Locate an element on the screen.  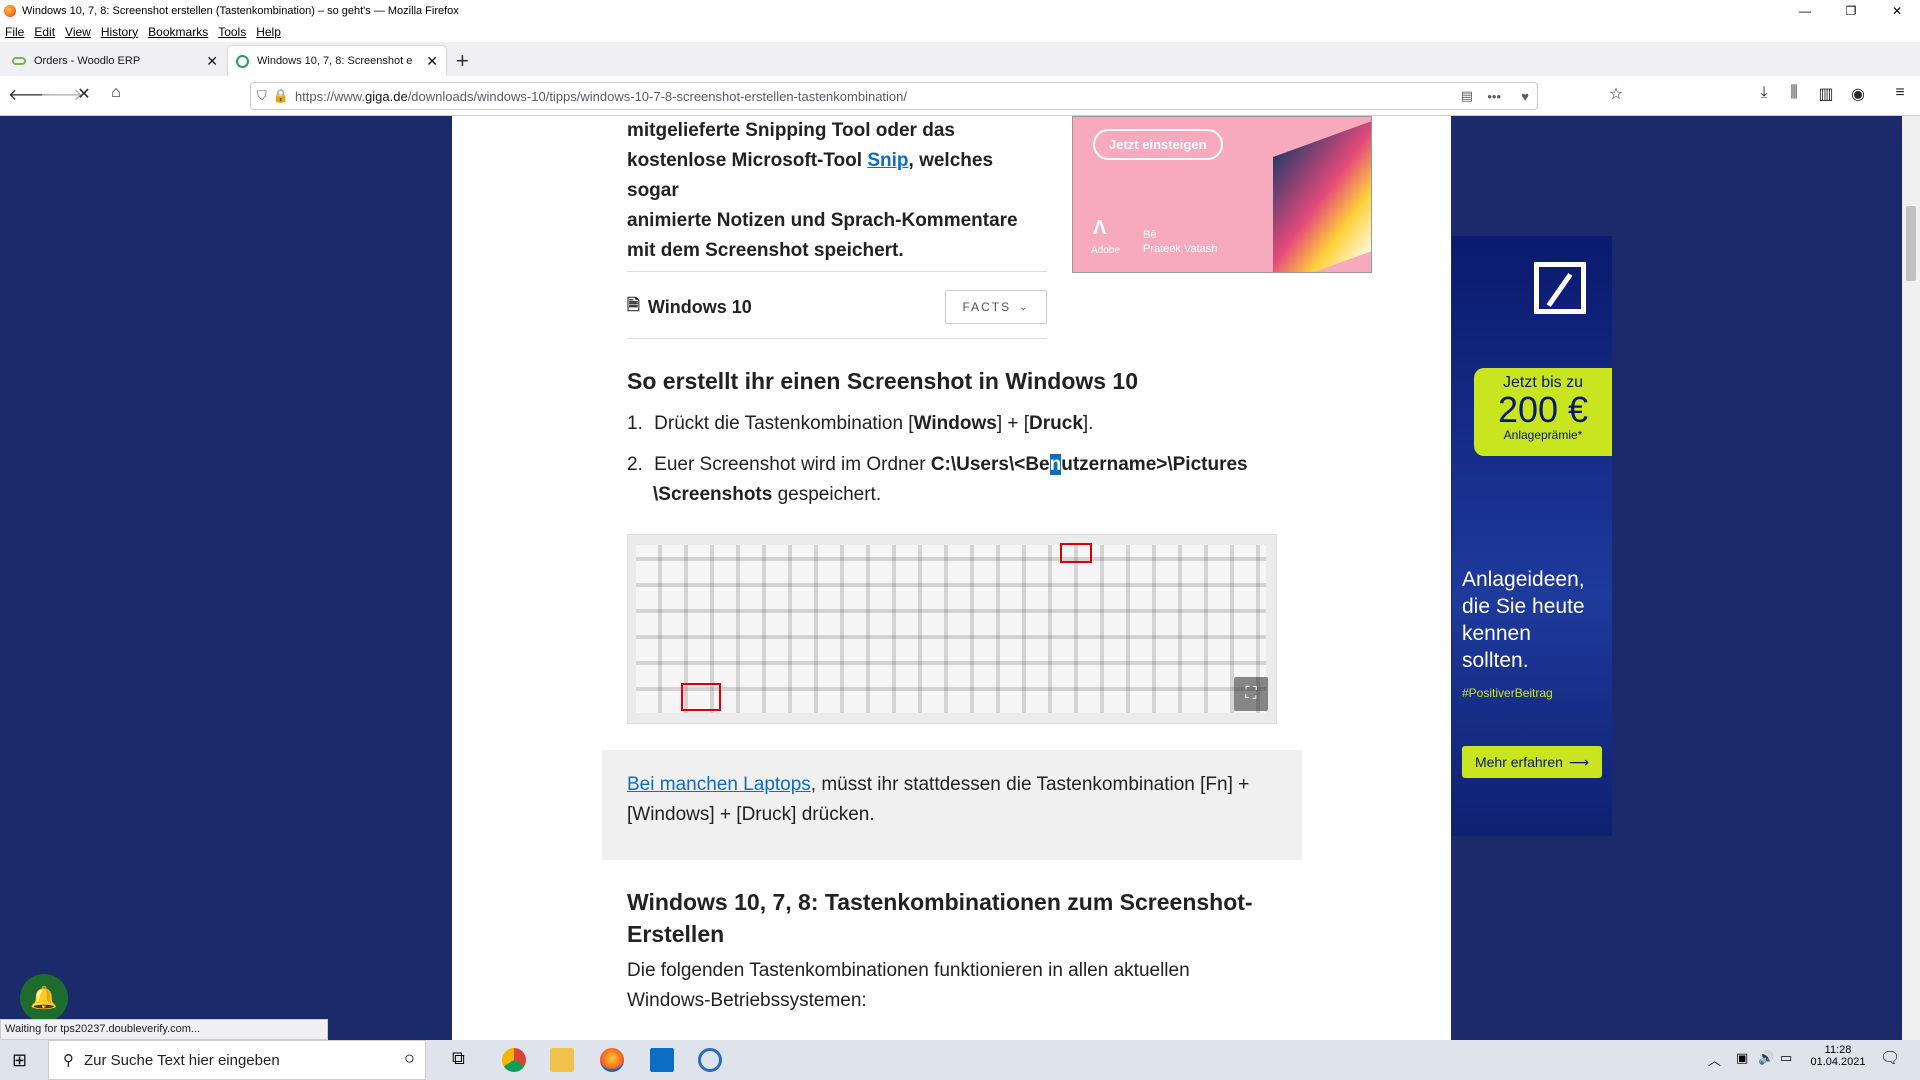
new-tab-button: + is located at coordinates (462, 61).